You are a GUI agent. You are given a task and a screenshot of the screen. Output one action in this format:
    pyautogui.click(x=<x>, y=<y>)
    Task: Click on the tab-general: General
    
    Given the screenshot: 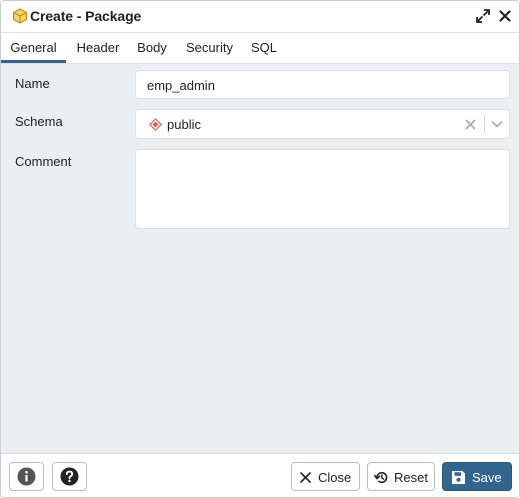 What is the action you would take?
    pyautogui.click(x=33, y=48)
    